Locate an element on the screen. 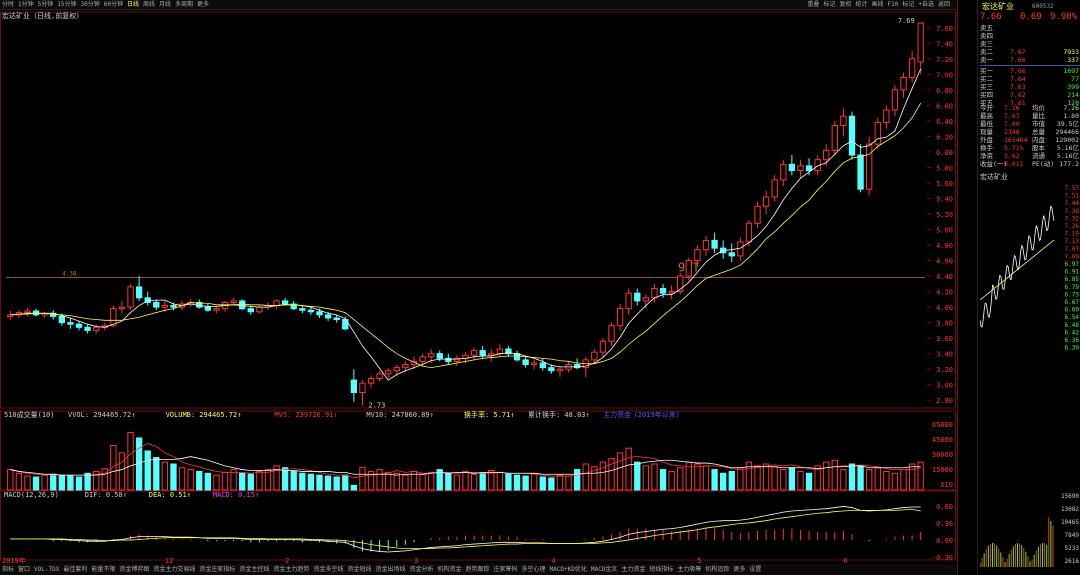 The height and width of the screenshot is (575, 1080). indicator-tab: 庄家筹码 is located at coordinates (506, 569).